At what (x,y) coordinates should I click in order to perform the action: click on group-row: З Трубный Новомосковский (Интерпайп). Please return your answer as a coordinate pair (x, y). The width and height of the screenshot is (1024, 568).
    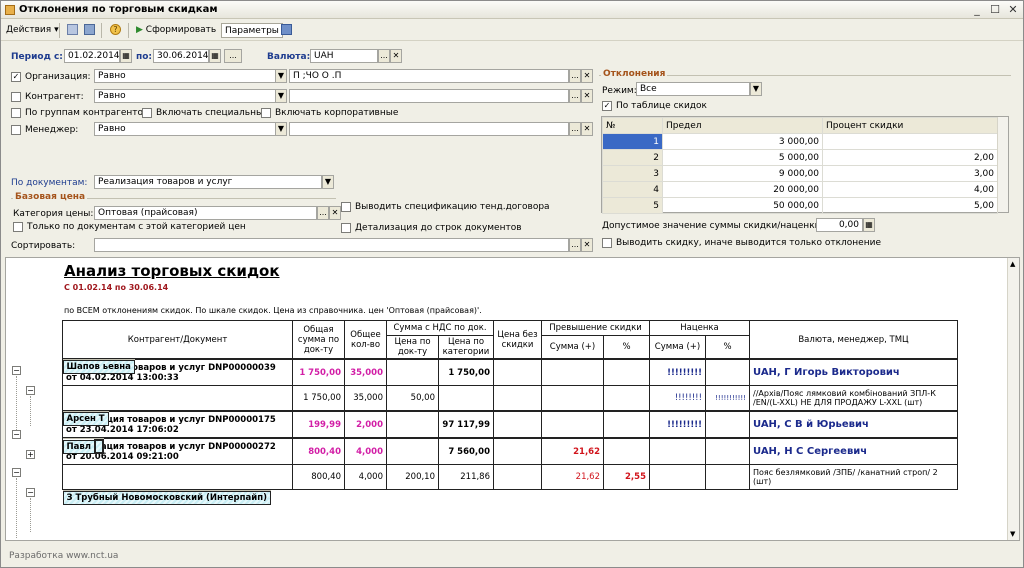
    Looking at the image, I should click on (166, 497).